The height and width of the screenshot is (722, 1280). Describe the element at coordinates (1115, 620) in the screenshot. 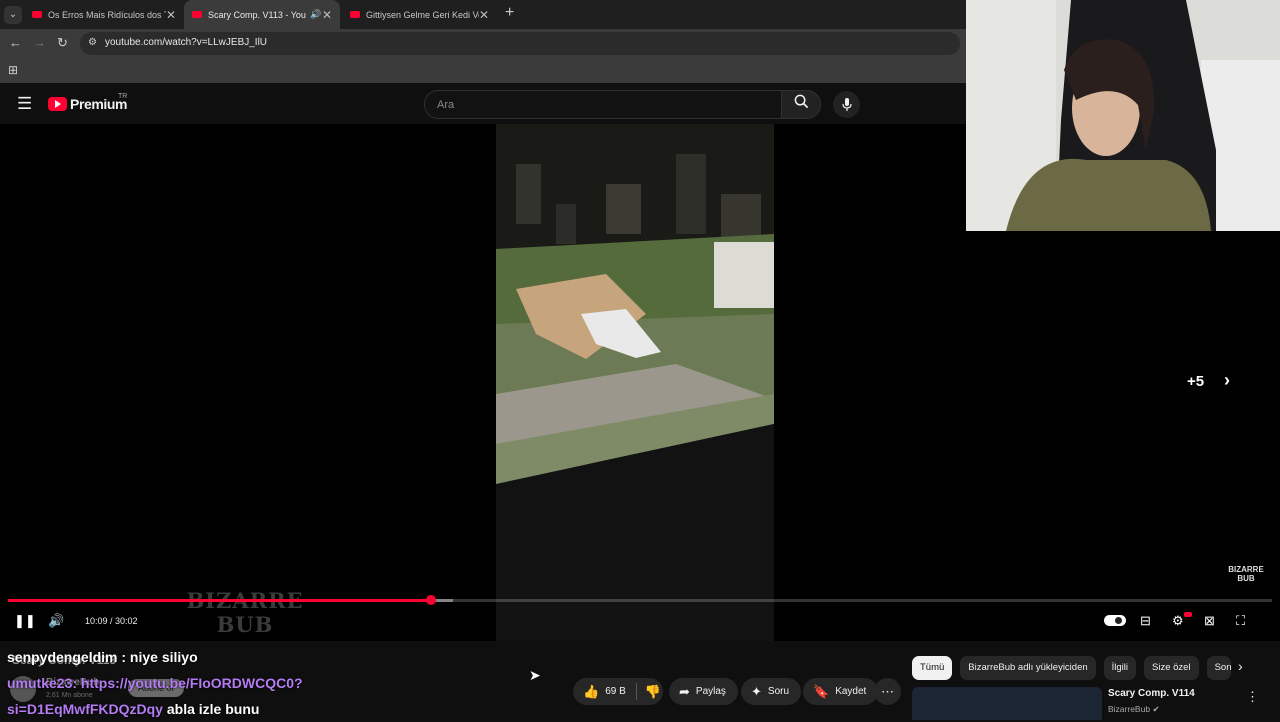

I see `autoplay-toggle` at that location.